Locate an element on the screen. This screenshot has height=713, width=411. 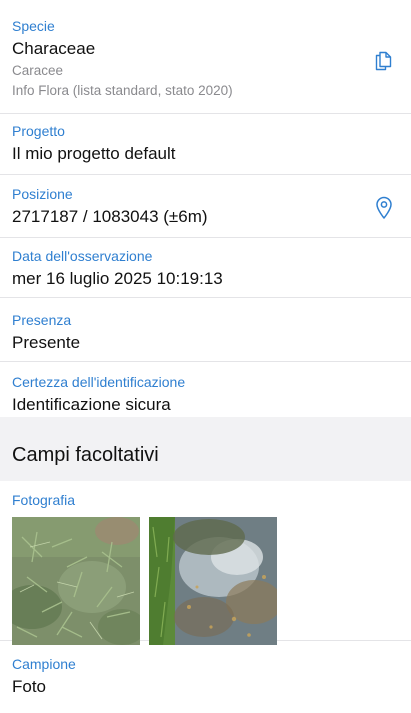
sample-value: Foto is located at coordinates (29, 686).